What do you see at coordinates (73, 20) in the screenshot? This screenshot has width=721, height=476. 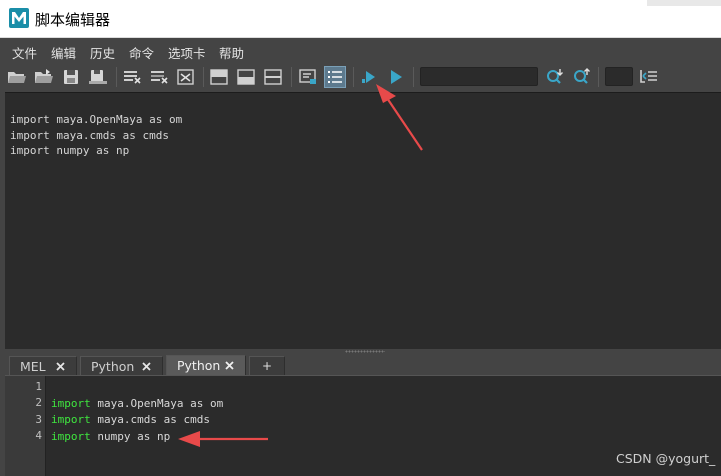 I see `window-title: 脚本编辑器` at bounding box center [73, 20].